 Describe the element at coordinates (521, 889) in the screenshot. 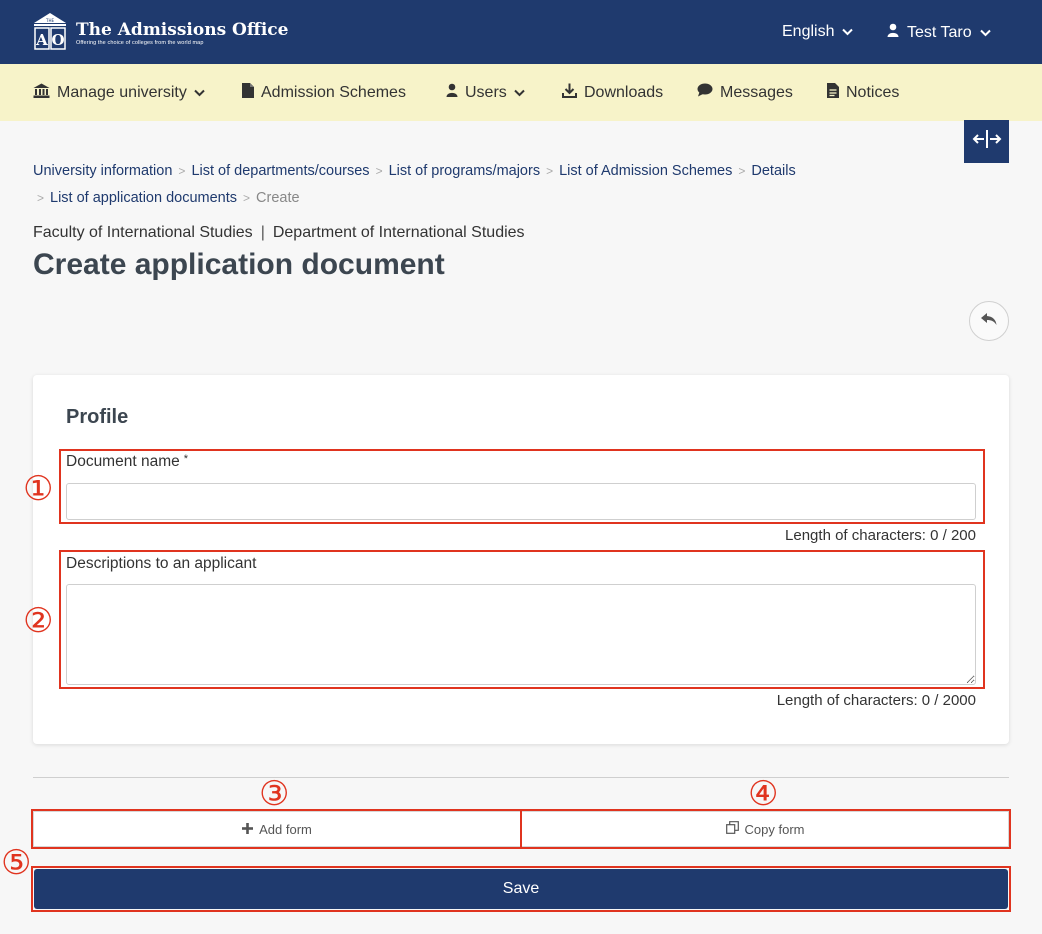

I see `save-button: Save` at that location.